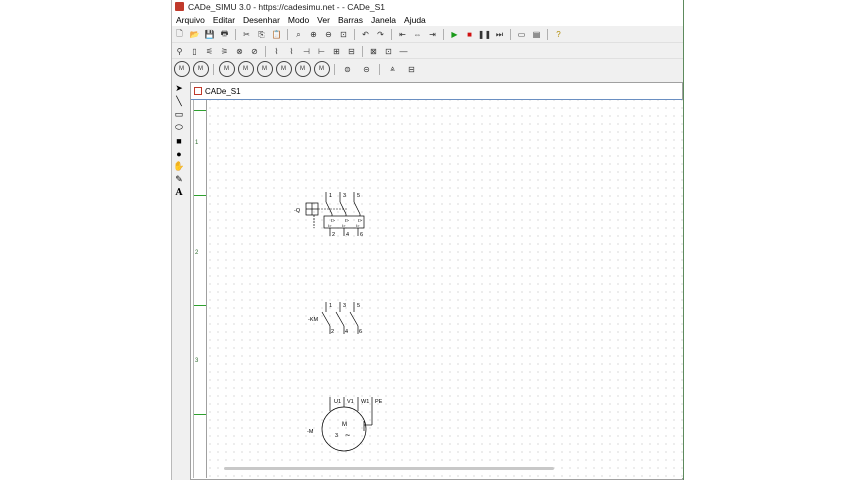  Describe the element at coordinates (179, 179) in the screenshot. I see `pen-tool-icon: ✎` at that location.